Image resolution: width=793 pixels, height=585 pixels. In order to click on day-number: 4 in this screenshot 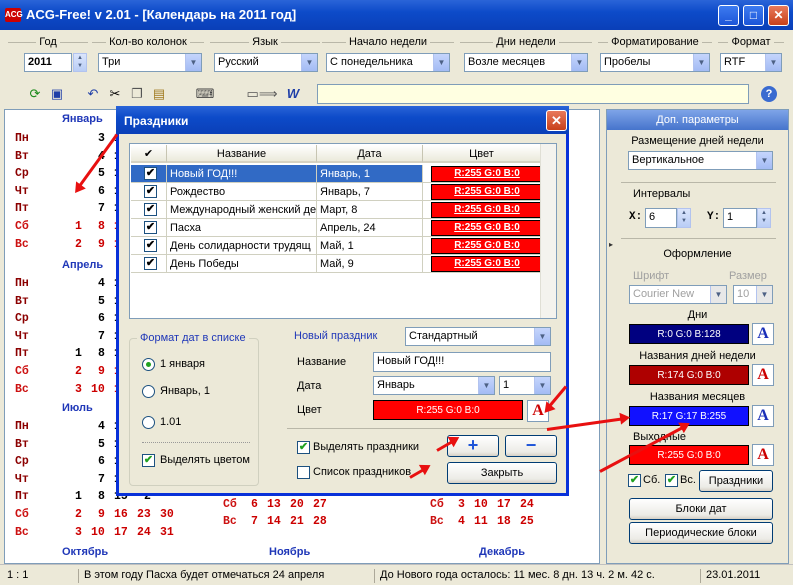, I will do `click(101, 426)`.